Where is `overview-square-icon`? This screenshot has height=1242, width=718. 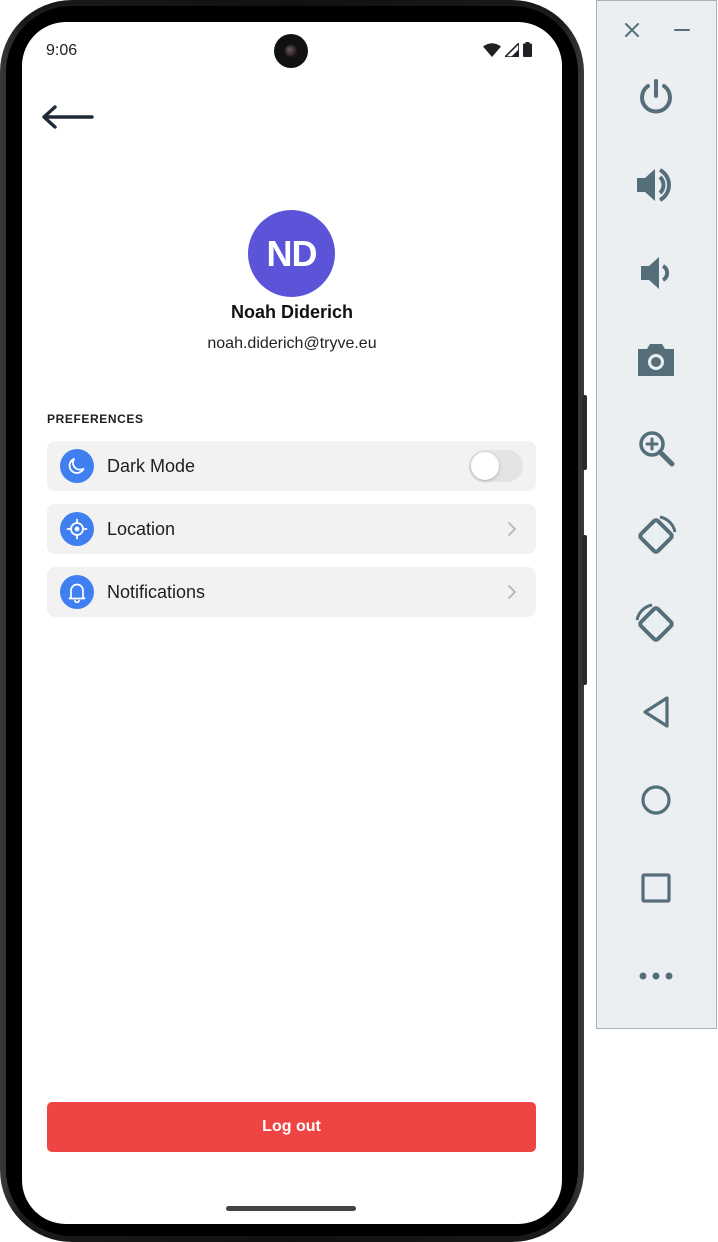 overview-square-icon is located at coordinates (656, 888).